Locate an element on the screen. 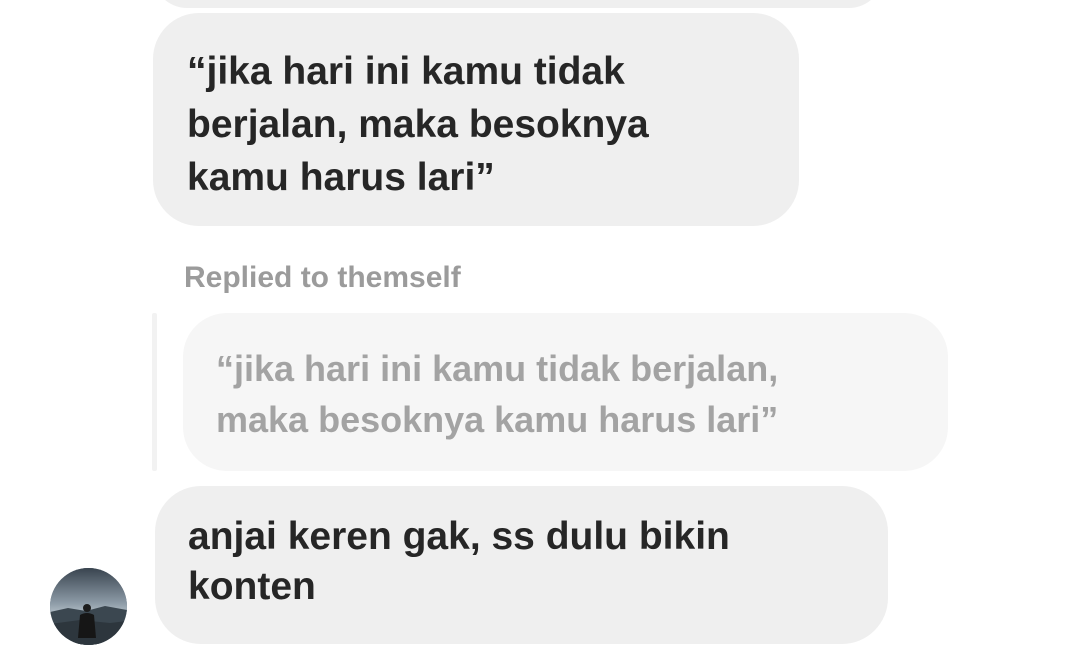 This screenshot has width=1080, height=666. sender-avatar is located at coordinates (88, 606).